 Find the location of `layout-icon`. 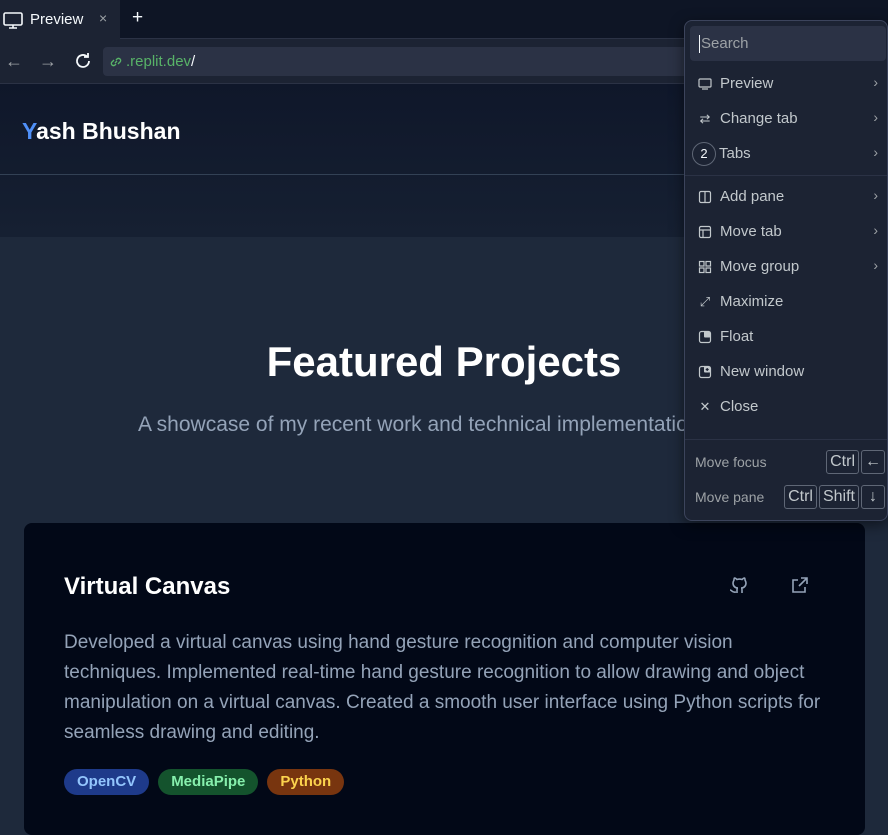

layout-icon is located at coordinates (705, 232).